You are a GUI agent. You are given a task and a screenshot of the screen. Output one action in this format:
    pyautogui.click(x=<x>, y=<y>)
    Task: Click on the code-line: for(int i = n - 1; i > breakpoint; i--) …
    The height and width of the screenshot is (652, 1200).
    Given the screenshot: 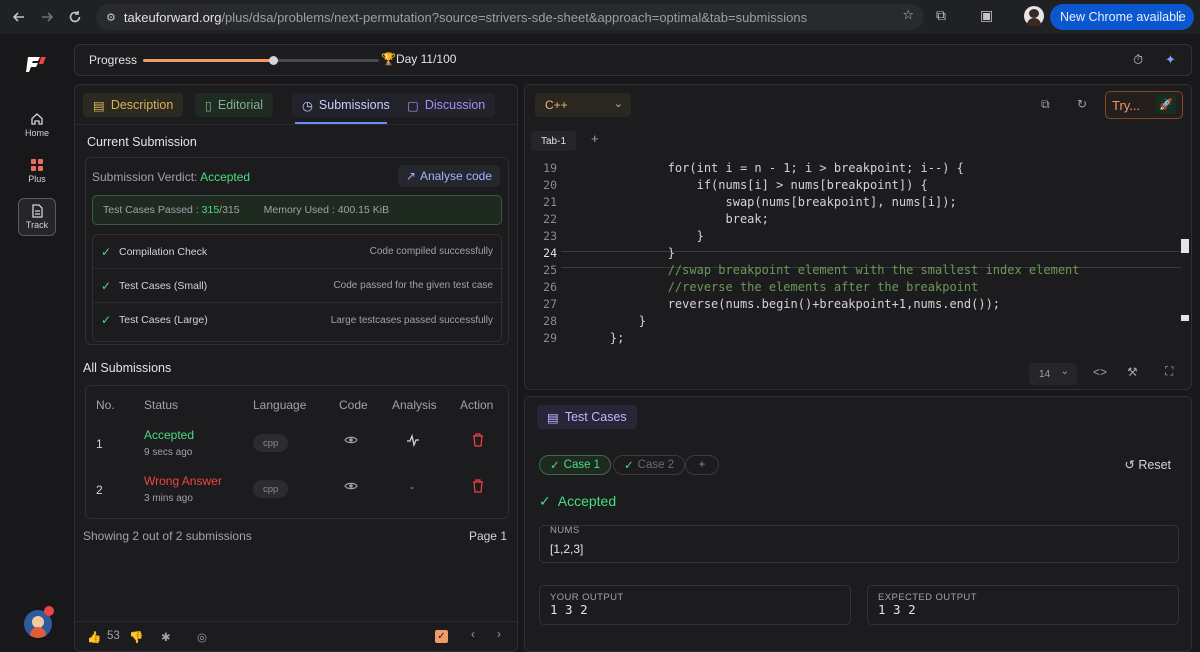 What is the action you would take?
    pyautogui.click(x=772, y=168)
    